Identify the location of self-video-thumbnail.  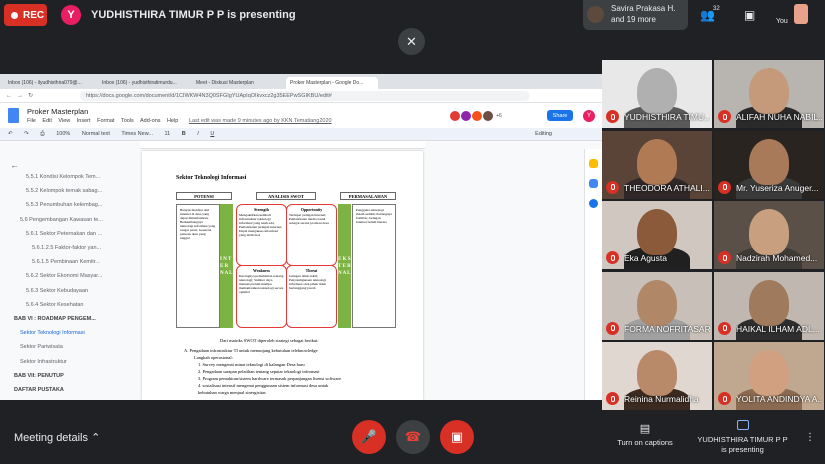
(801, 14).